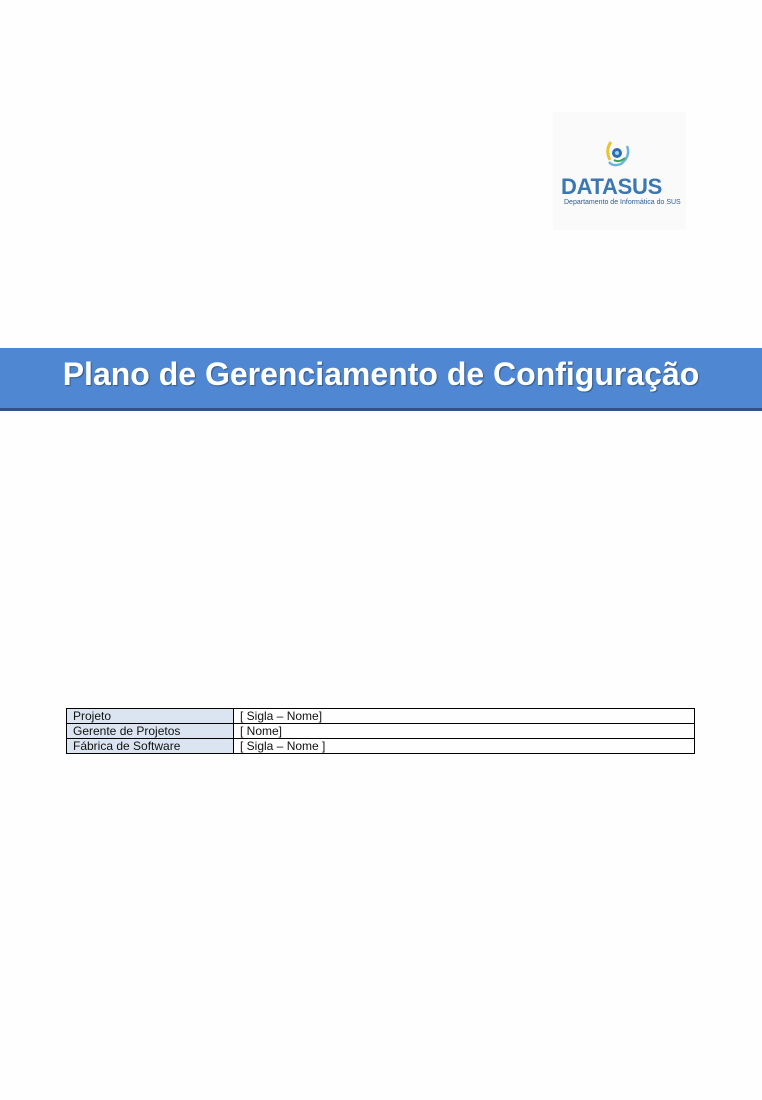  I want to click on project-manager-label: Gerente de Projetos, so click(150, 731).